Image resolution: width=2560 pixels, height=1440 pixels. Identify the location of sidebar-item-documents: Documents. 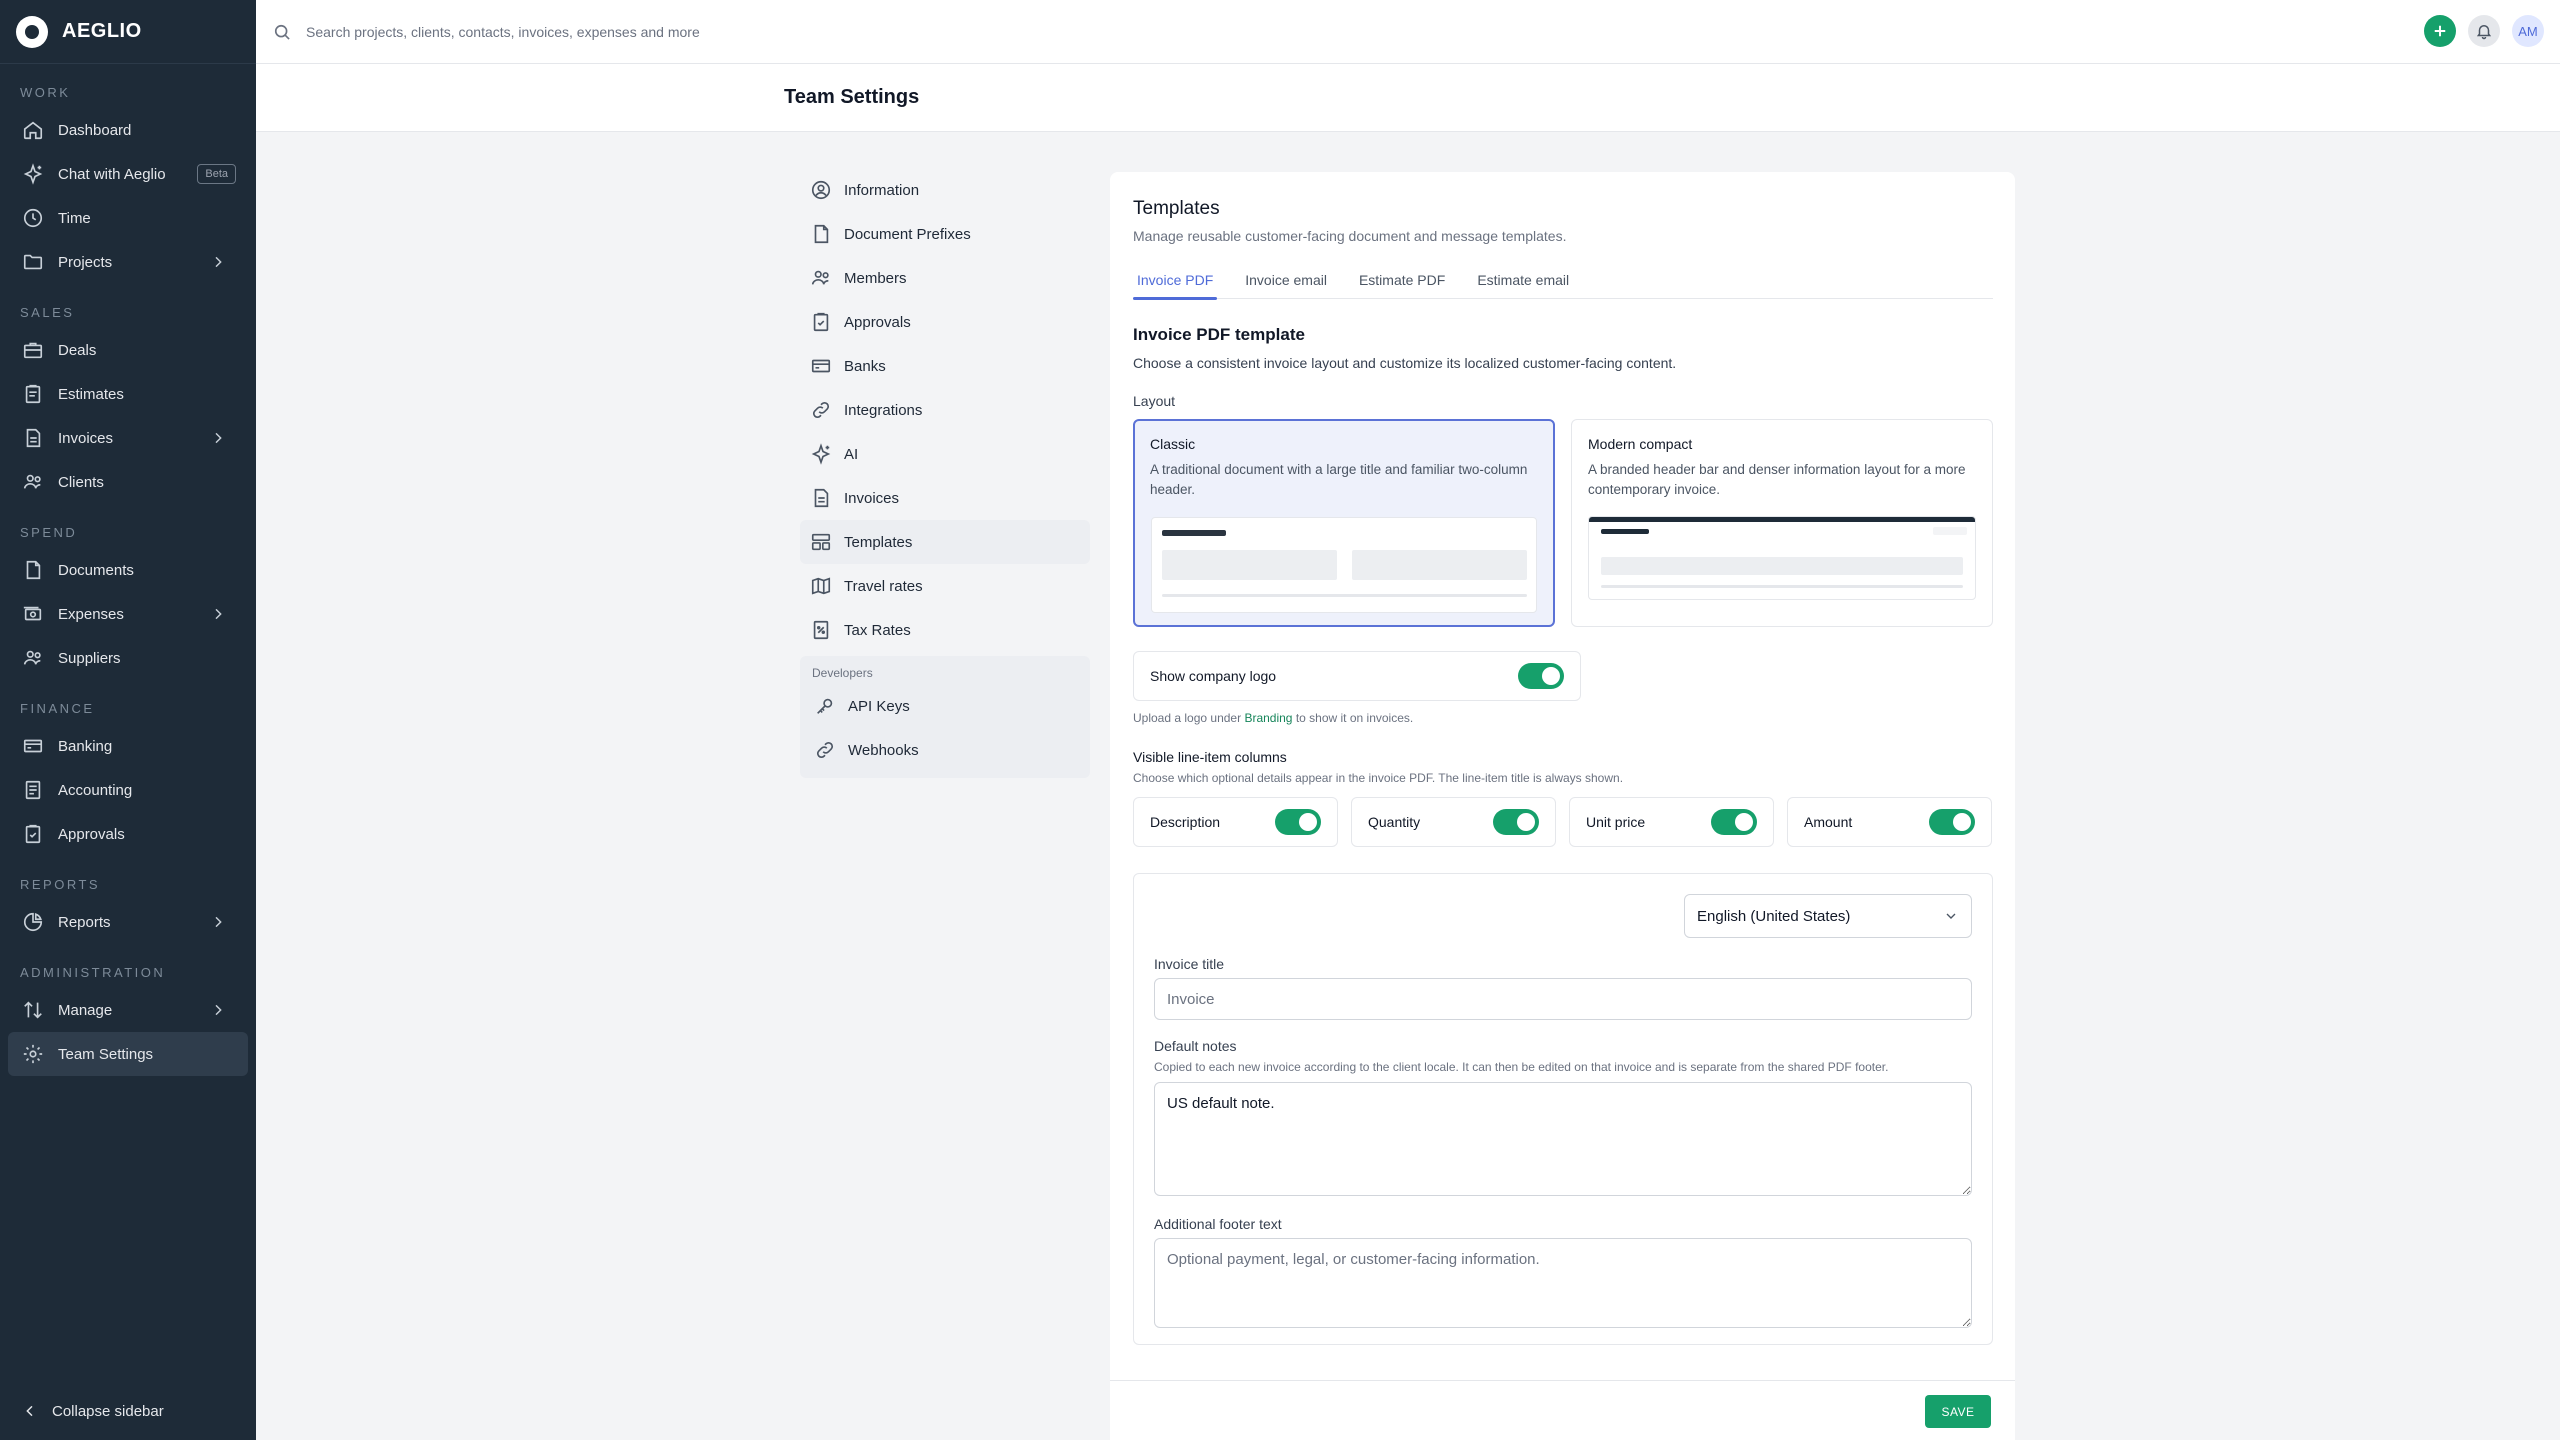
(128, 570).